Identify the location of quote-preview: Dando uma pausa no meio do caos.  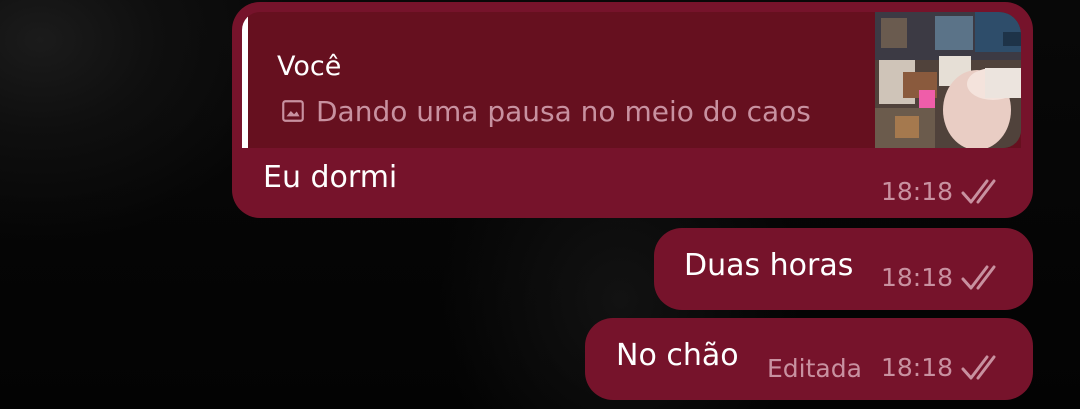
(545, 113).